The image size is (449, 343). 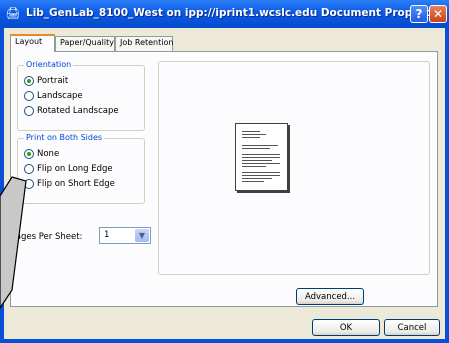 I want to click on print-both-sides-title: Print on Both Sides, so click(x=64, y=137).